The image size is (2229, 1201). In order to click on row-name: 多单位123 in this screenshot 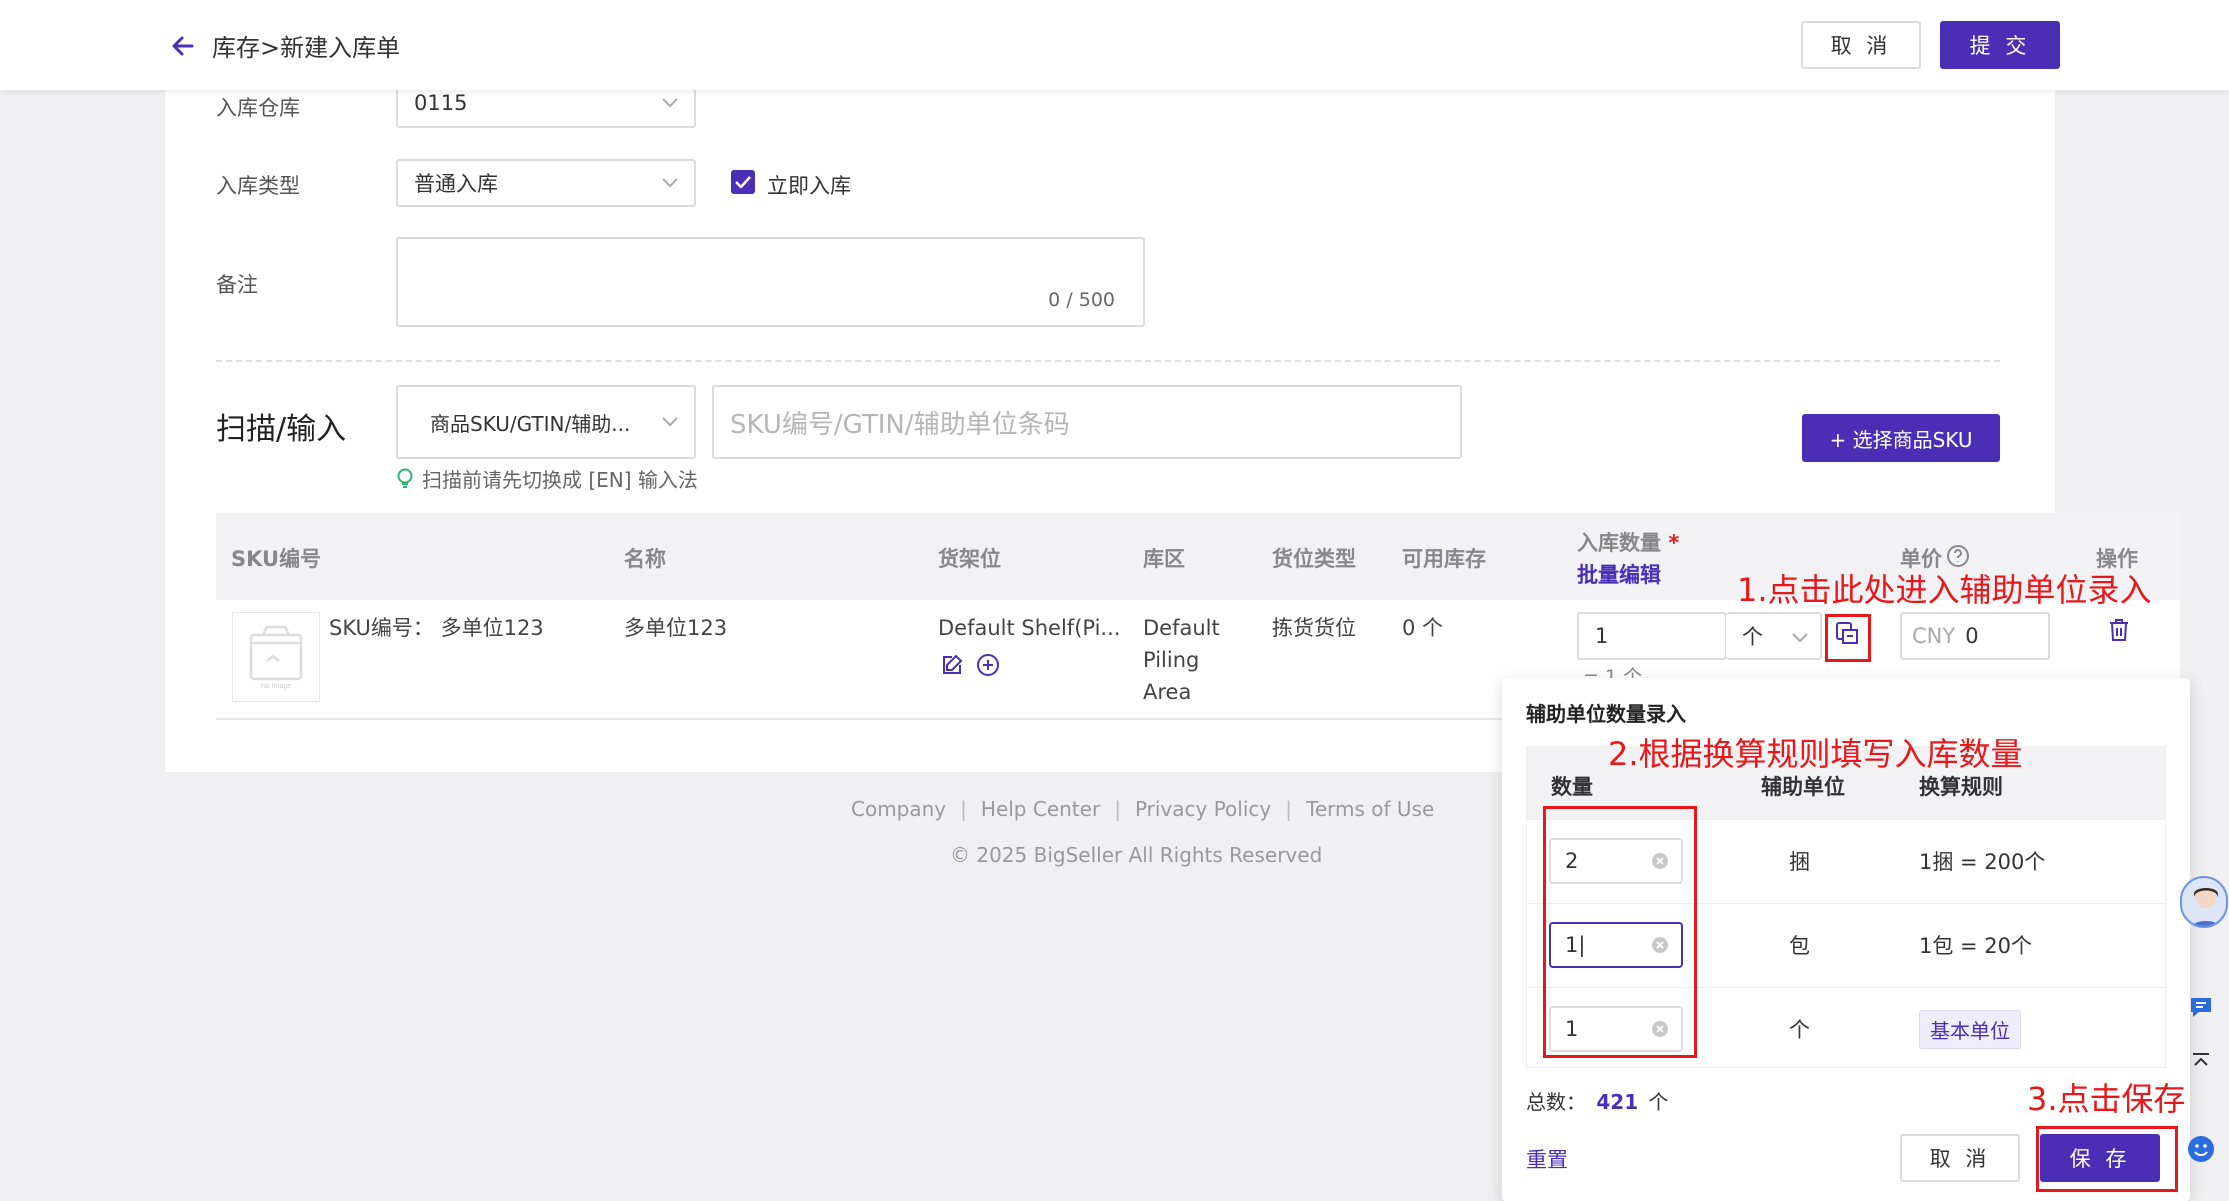, I will do `click(676, 628)`.